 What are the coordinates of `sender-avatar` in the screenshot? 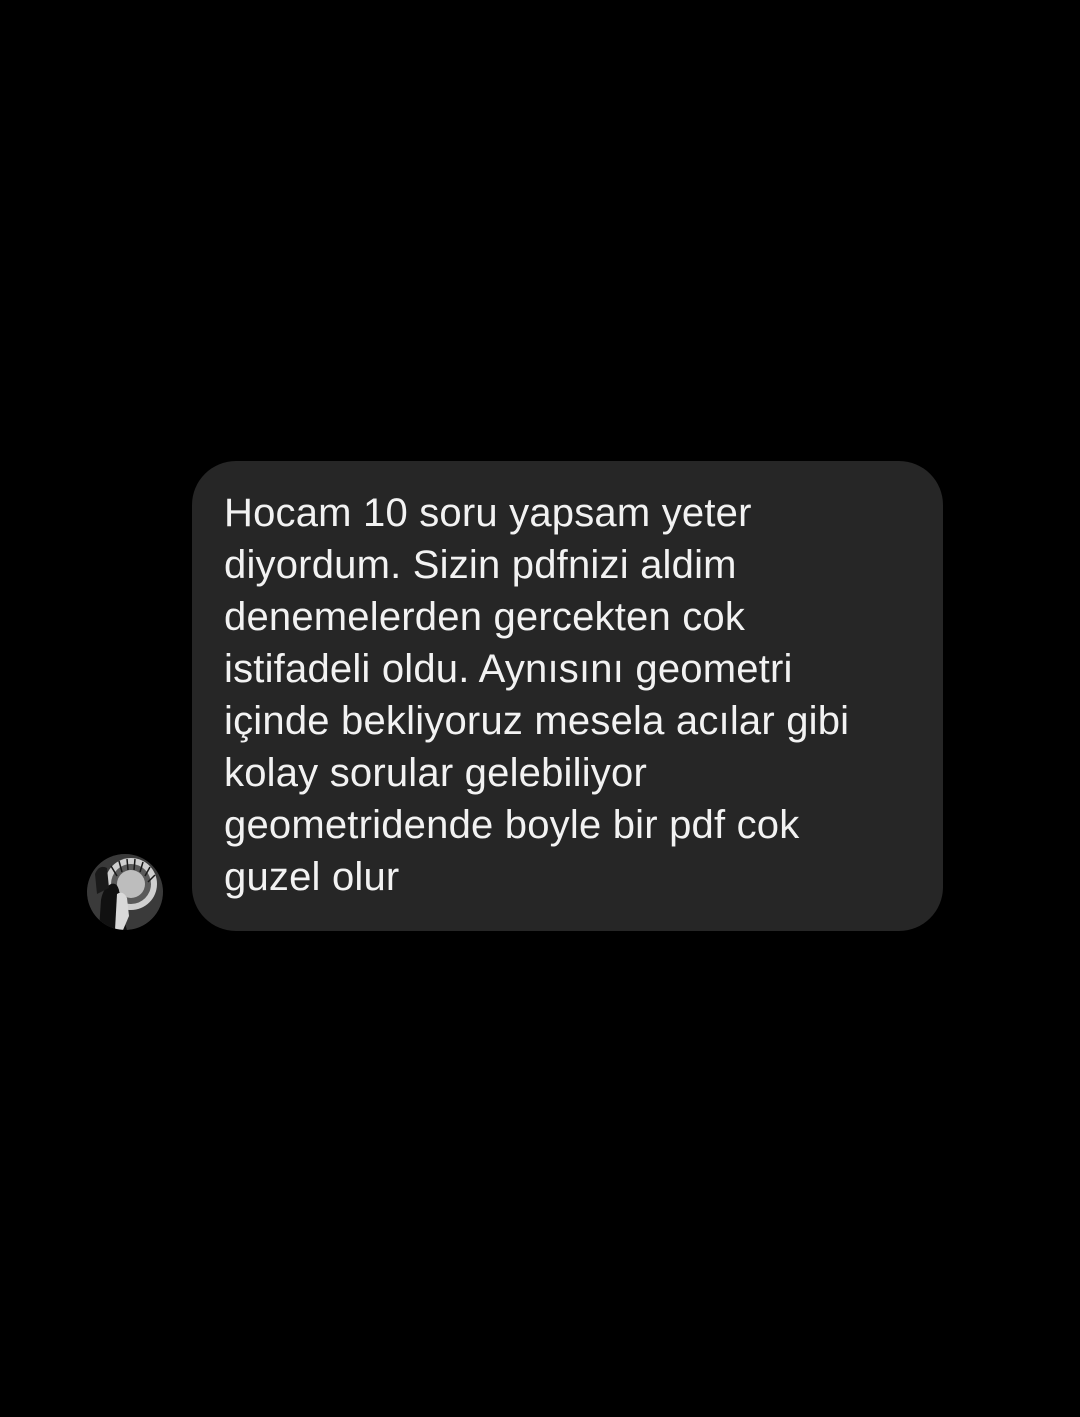 It's located at (125, 892).